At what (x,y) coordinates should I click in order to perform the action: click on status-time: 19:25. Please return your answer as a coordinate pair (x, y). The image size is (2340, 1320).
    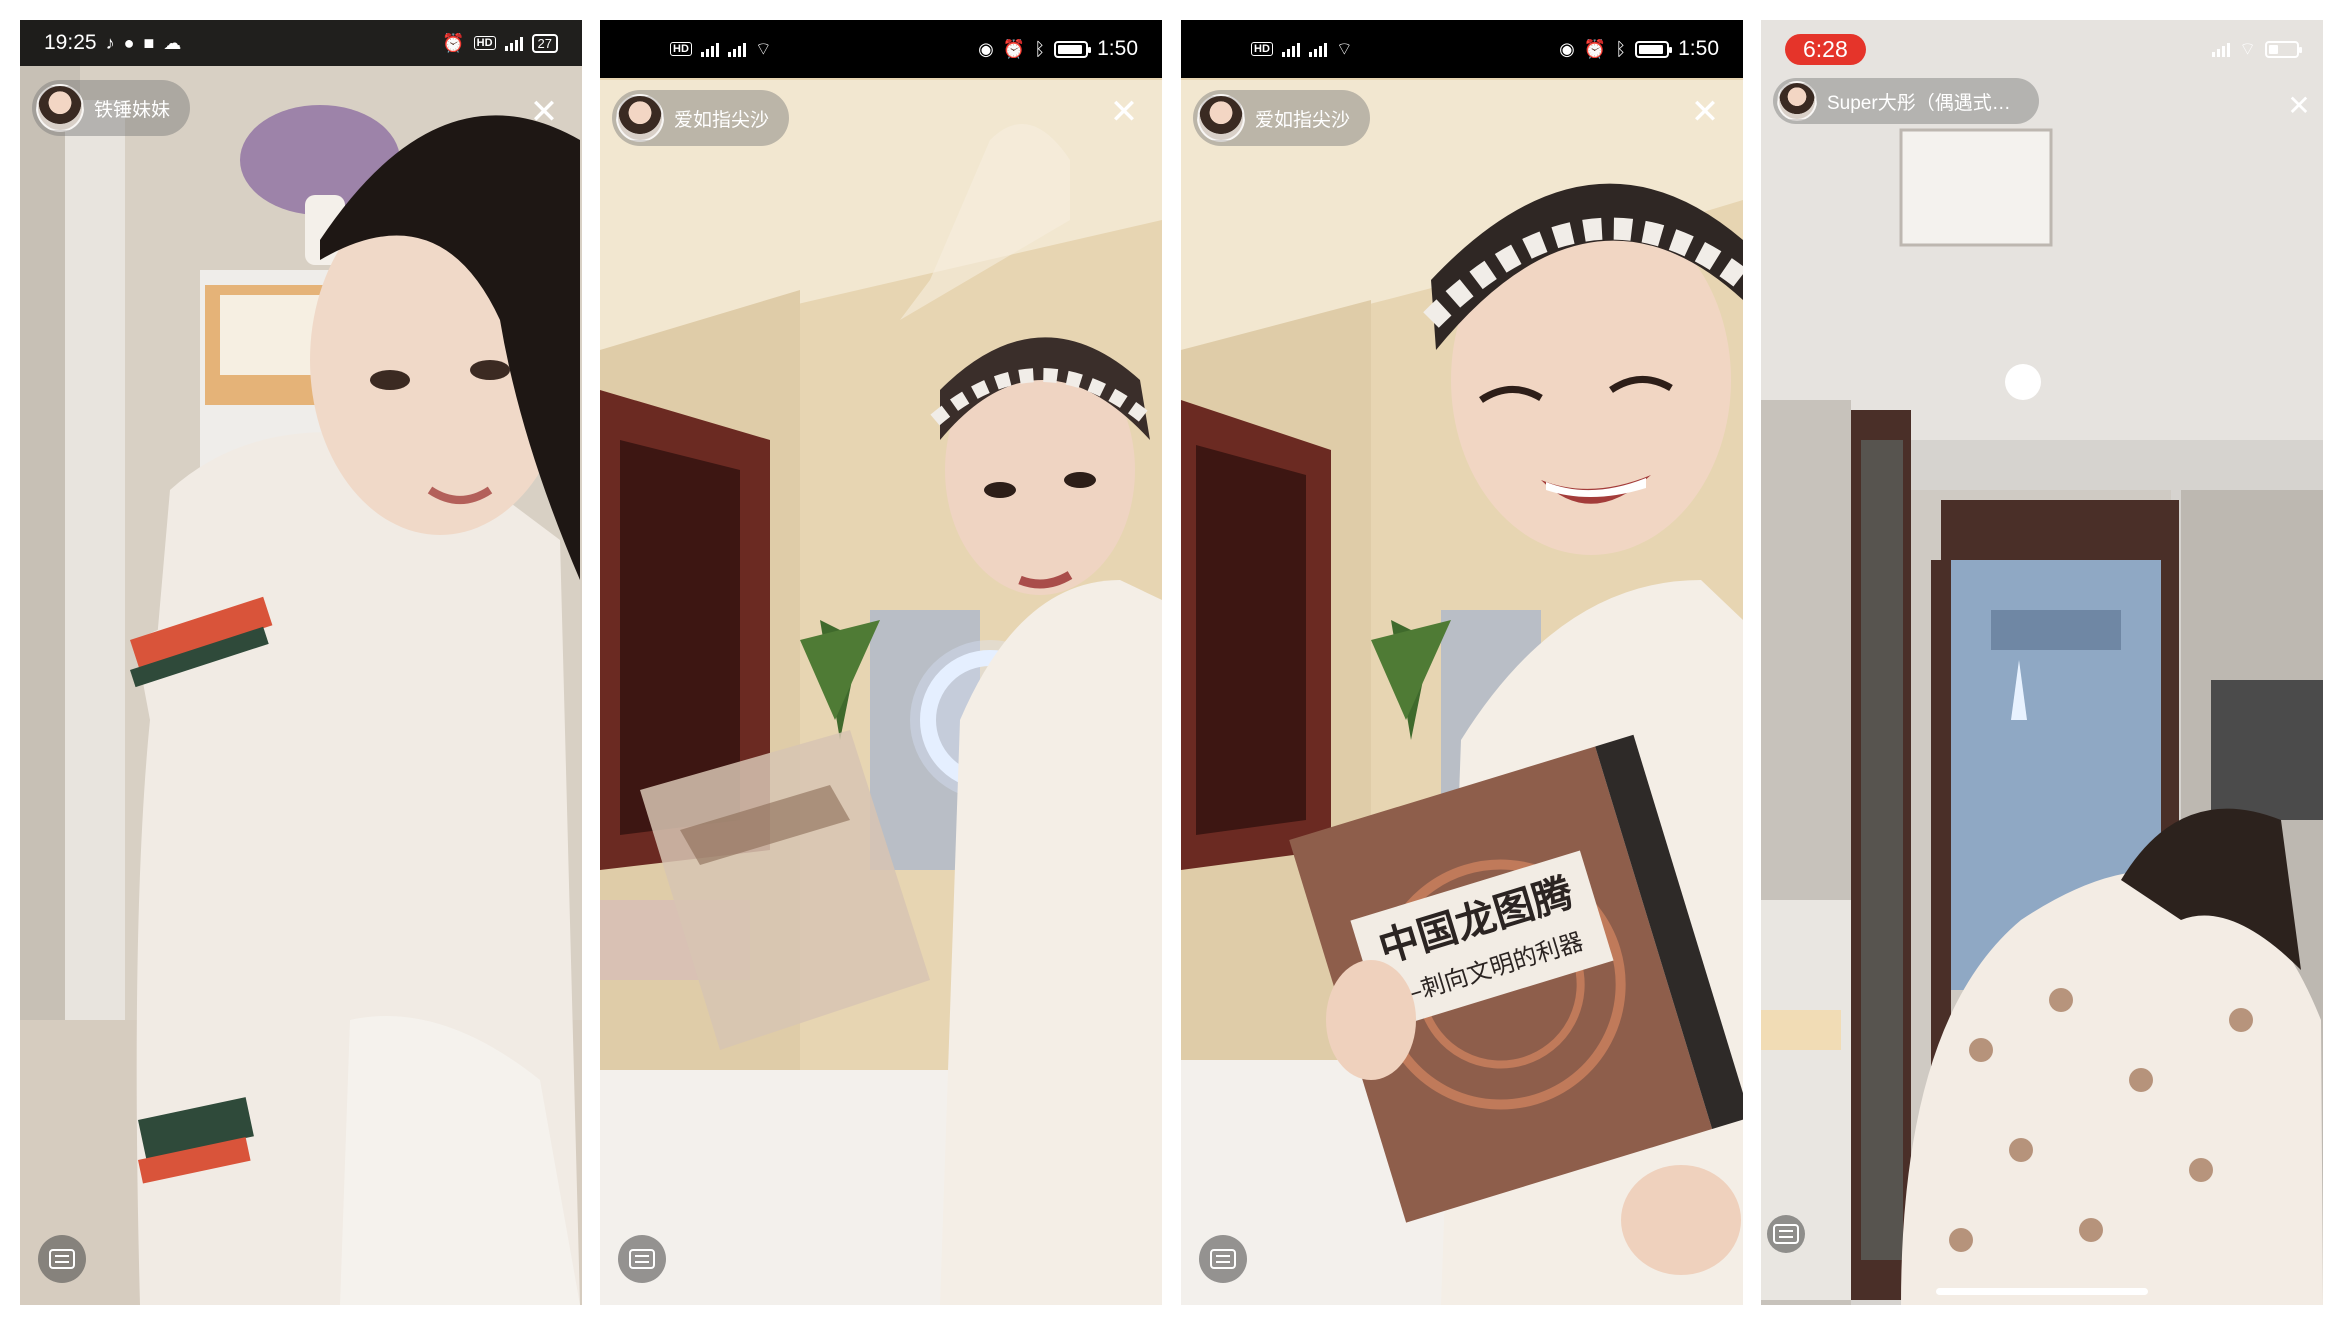
    Looking at the image, I should click on (70, 42).